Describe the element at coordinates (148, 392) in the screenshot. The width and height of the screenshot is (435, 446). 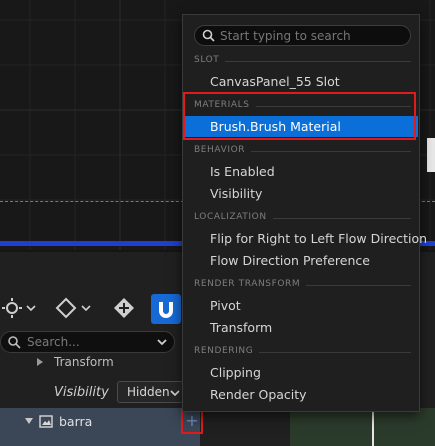
I see `visibility-dropdown-value: Hidden` at that location.